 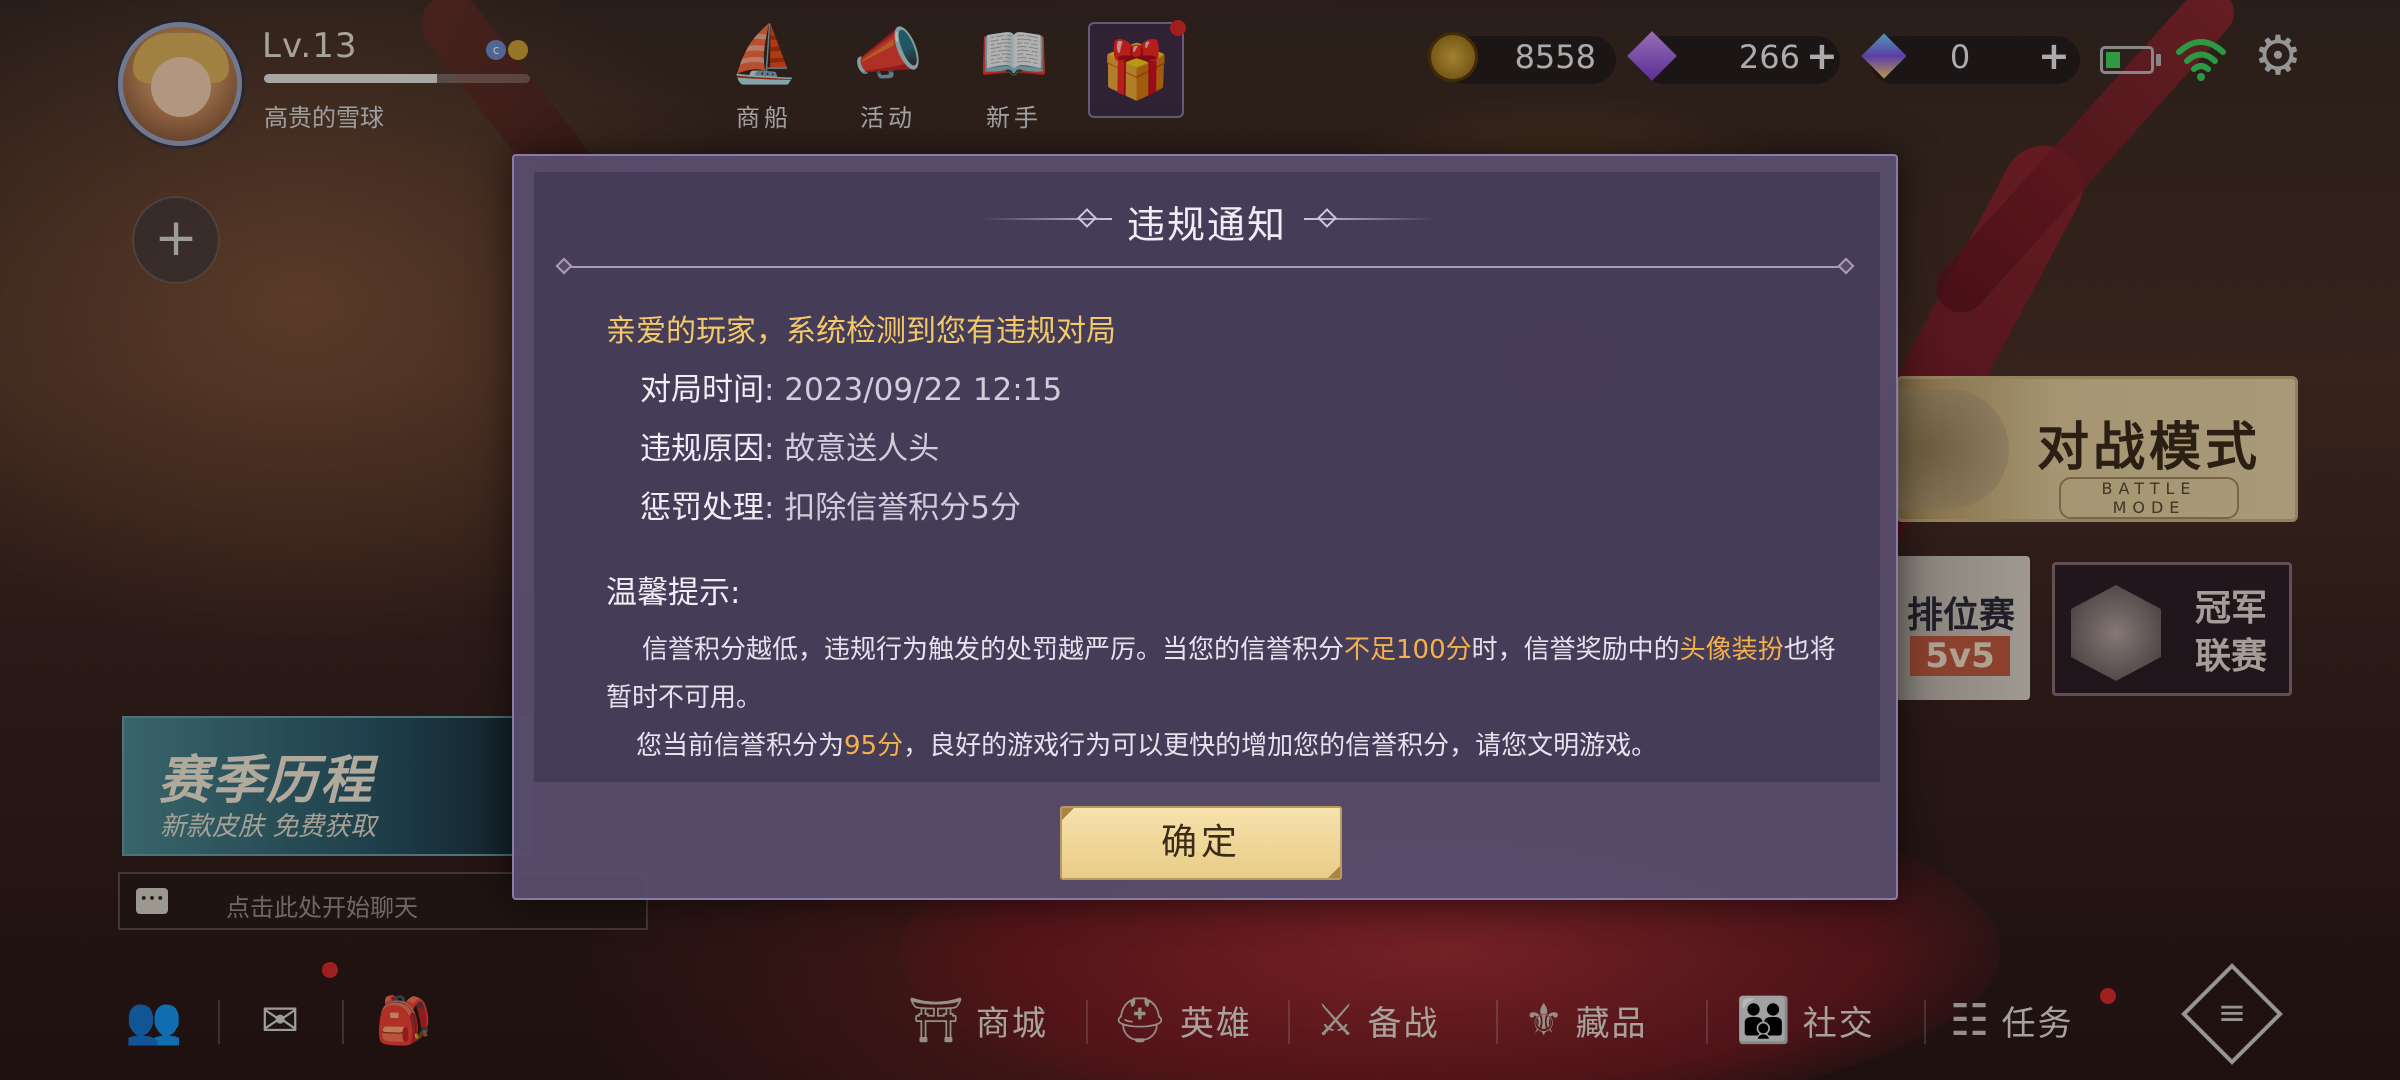 I want to click on title-decoration, so click(x=1369, y=219).